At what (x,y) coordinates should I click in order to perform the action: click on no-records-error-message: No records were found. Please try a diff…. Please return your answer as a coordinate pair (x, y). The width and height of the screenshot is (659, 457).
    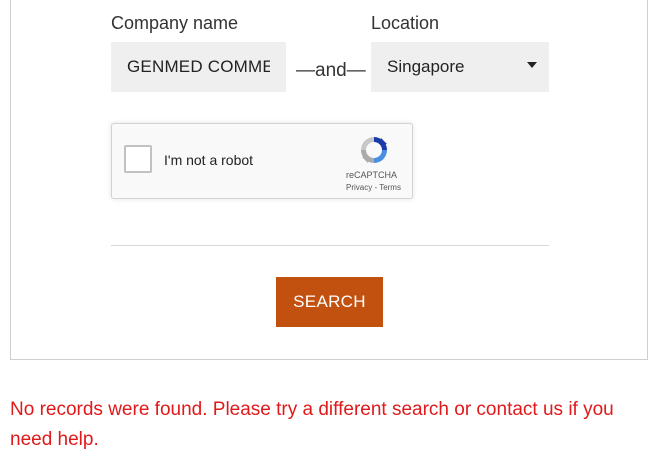
    Looking at the image, I should click on (312, 424).